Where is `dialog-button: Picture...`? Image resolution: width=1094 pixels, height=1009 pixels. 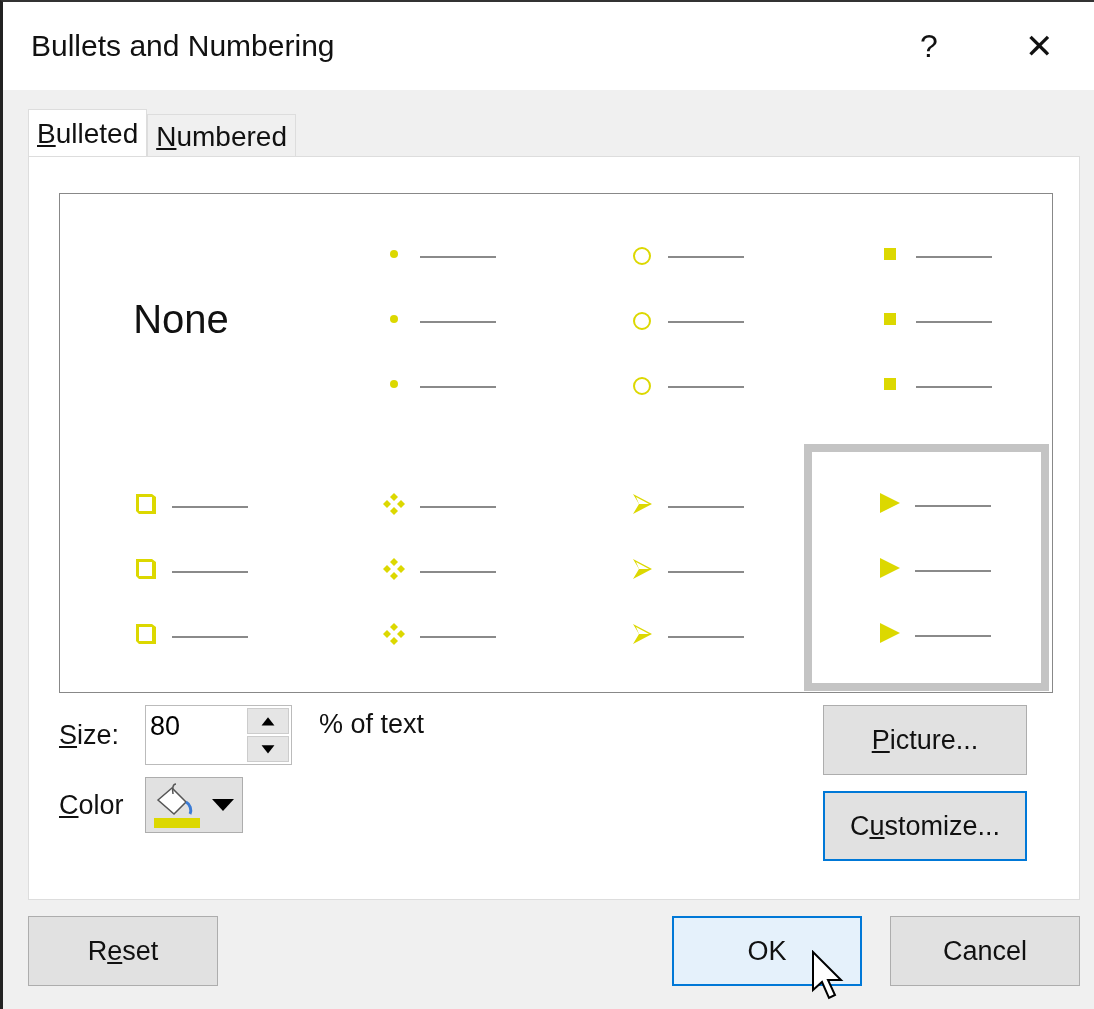
dialog-button: Picture... is located at coordinates (925, 740).